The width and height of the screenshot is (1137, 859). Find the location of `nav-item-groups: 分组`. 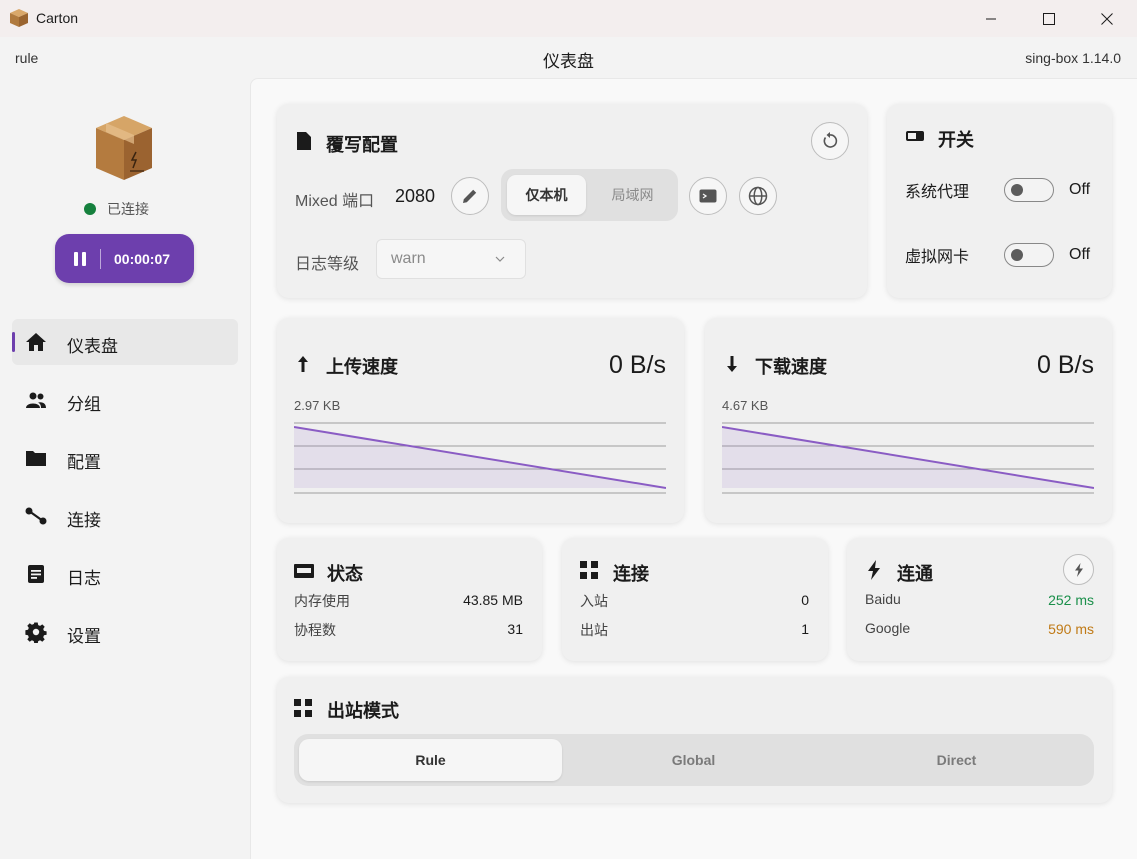

nav-item-groups: 分组 is located at coordinates (125, 400).